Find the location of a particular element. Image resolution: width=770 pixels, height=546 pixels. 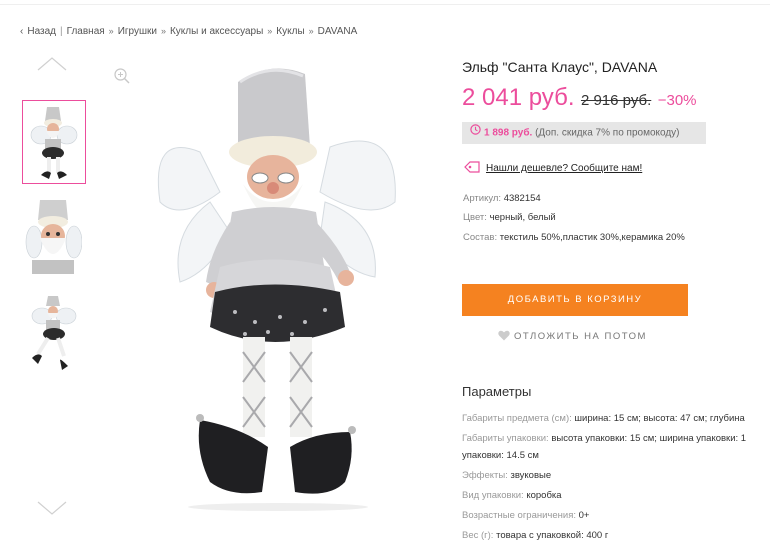

discount-badge: −30% is located at coordinates (677, 100).